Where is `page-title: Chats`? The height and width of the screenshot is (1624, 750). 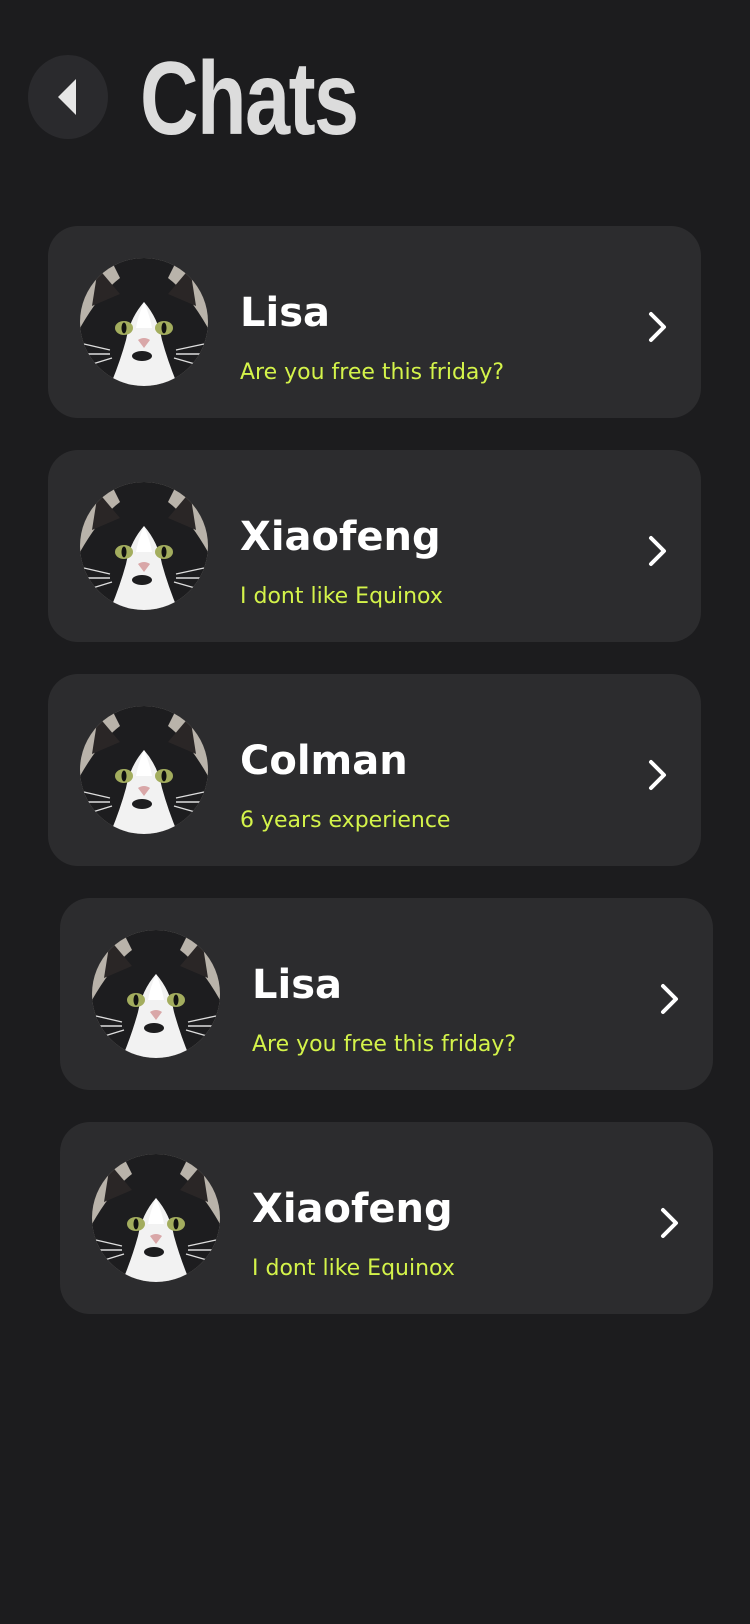 page-title: Chats is located at coordinates (249, 99).